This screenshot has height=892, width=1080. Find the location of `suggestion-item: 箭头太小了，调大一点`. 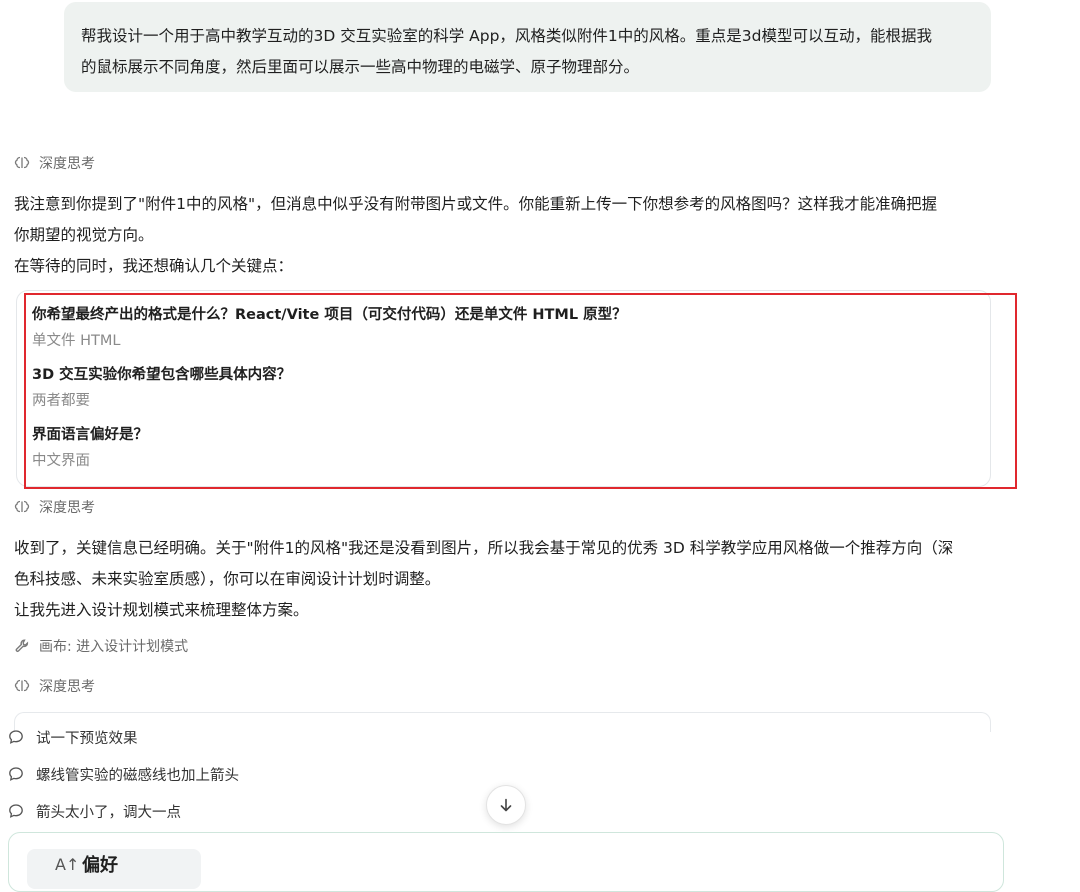

suggestion-item: 箭头太小了，调大一点 is located at coordinates (94, 811).